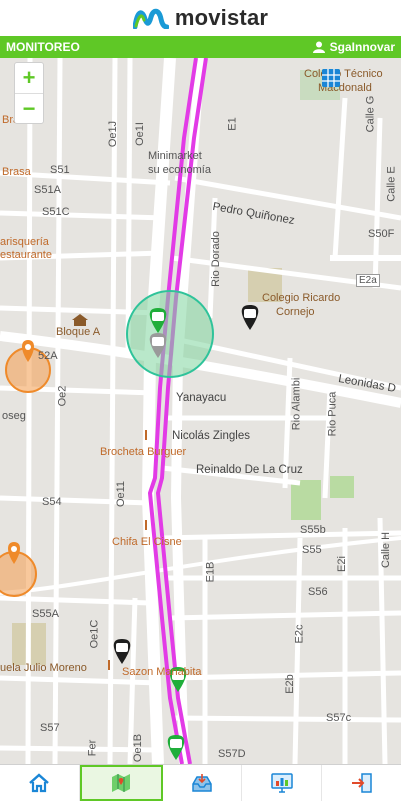 Image resolution: width=401 pixels, height=801 pixels. Describe the element at coordinates (313, 530) in the screenshot. I see `map-label: S55b` at that location.